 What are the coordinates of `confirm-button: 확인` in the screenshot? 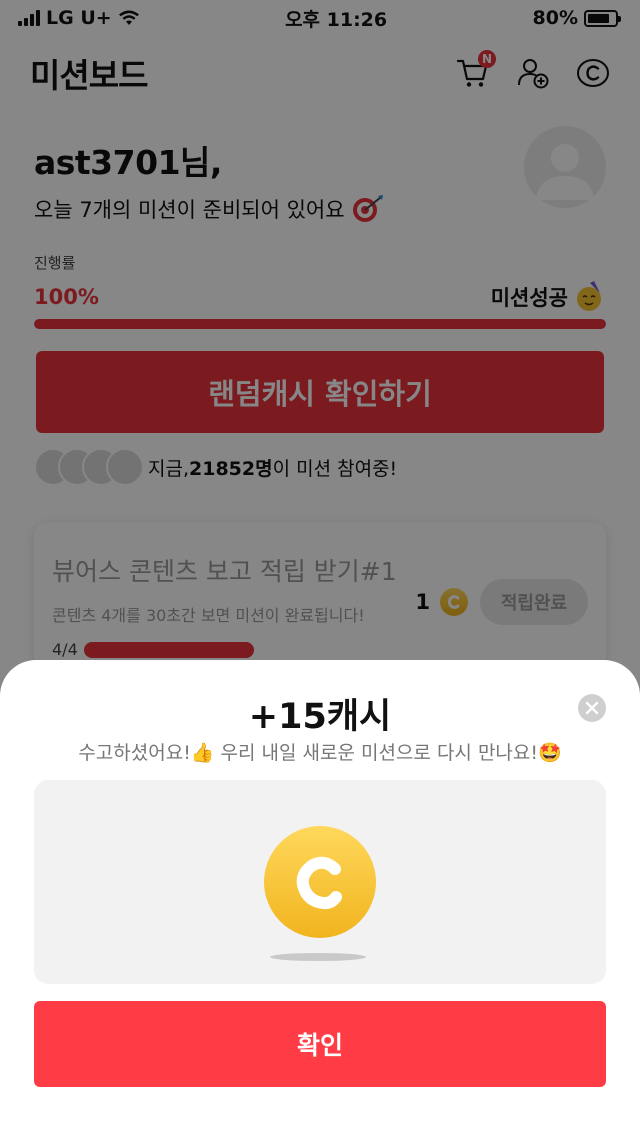 It's located at (320, 1044).